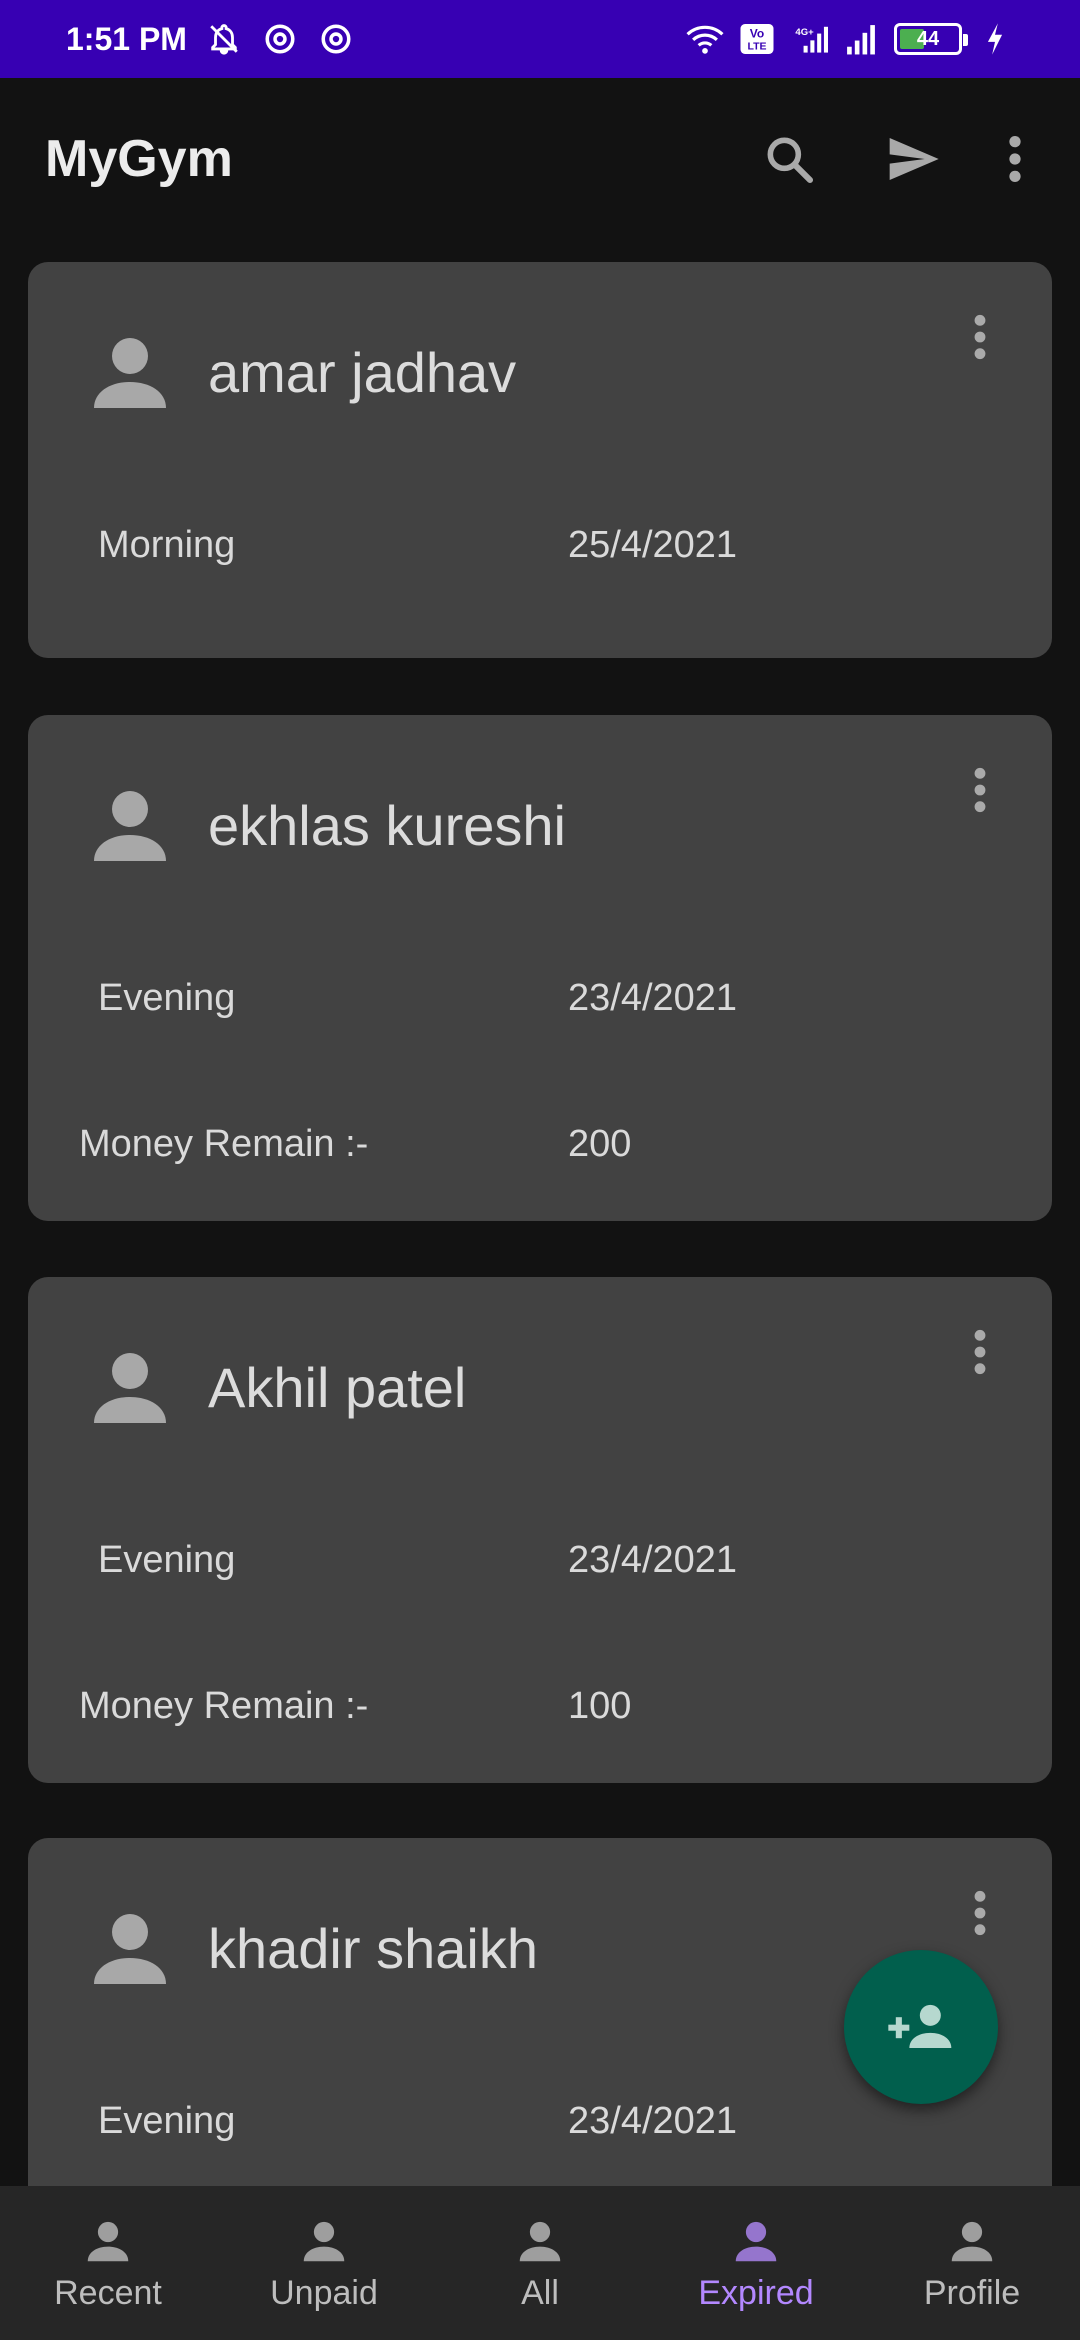  What do you see at coordinates (324, 2263) in the screenshot?
I see `nav-item-unpaid: Unpaid` at bounding box center [324, 2263].